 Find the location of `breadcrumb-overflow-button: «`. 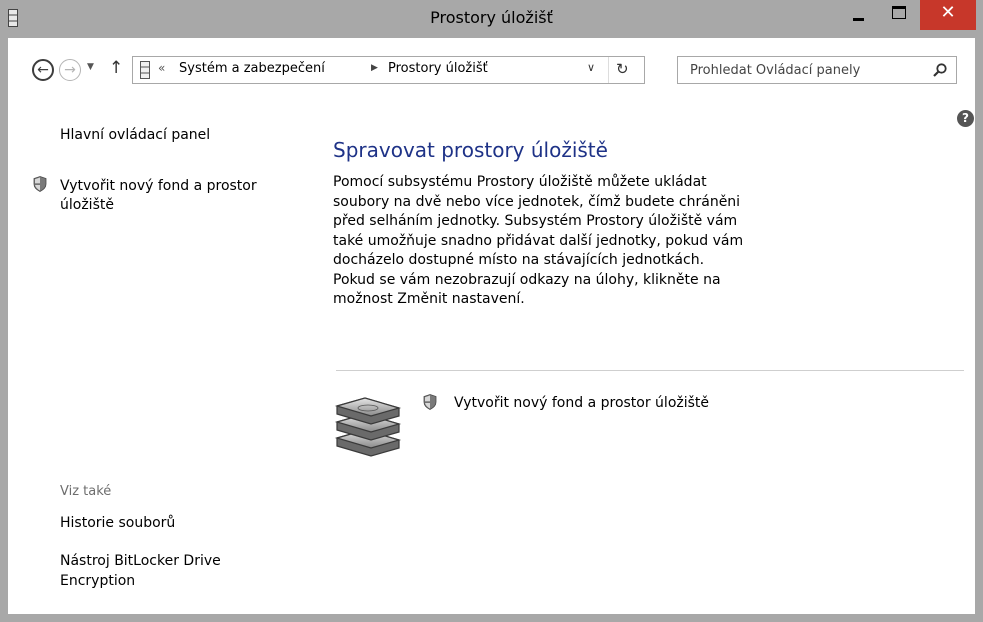

breadcrumb-overflow-button: « is located at coordinates (161, 68).